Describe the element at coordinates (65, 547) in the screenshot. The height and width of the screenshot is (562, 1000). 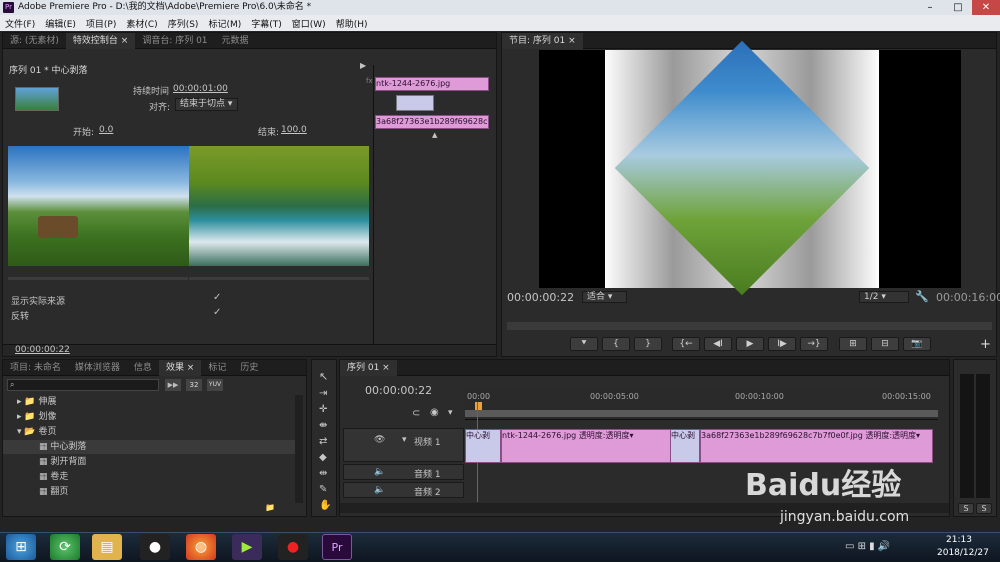
I see `browser-icon: ⟳` at that location.